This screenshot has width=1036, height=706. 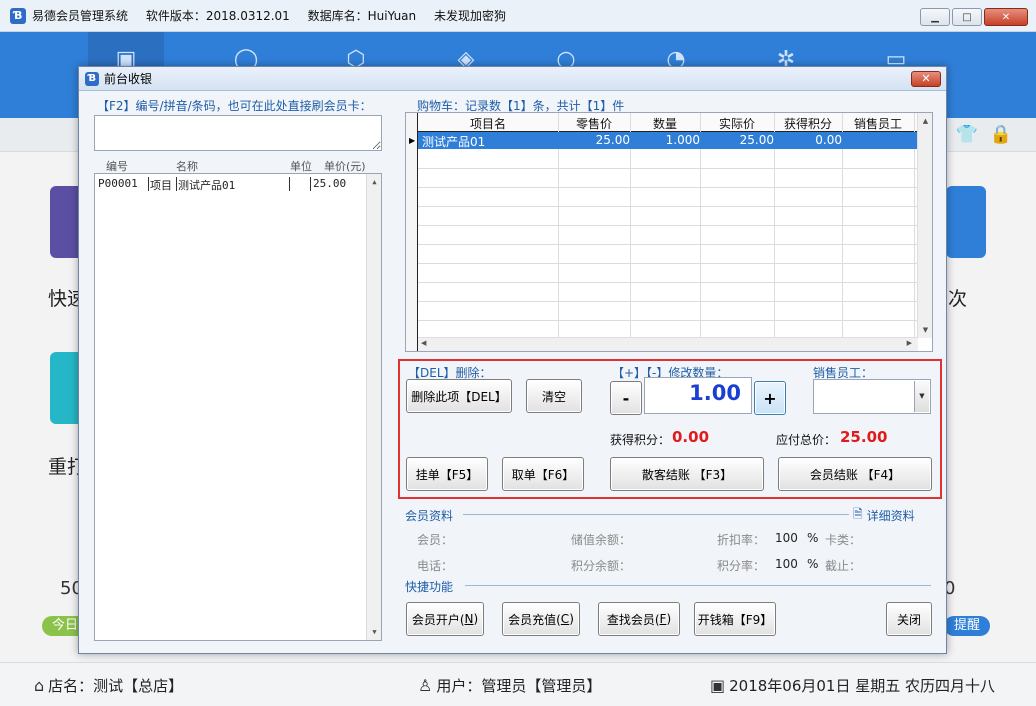 I want to click on dialog-logo-icon: Ɓ, so click(x=92, y=78).